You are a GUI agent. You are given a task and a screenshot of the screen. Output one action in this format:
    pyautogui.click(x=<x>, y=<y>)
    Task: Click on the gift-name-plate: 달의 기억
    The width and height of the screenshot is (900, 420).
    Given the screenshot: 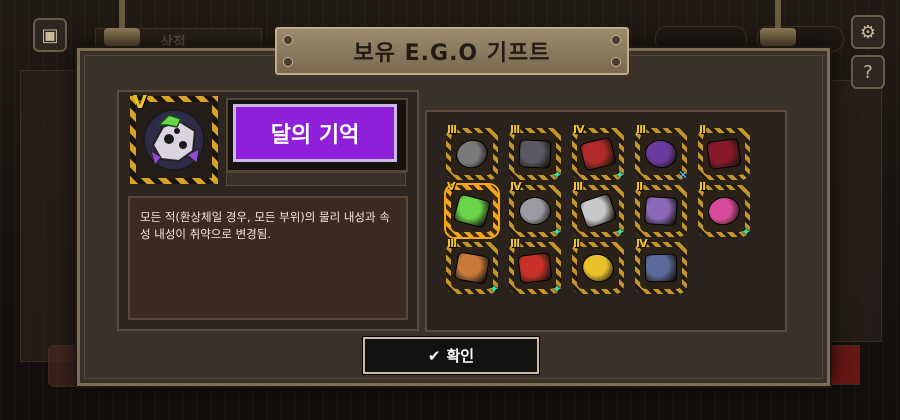 What is the action you would take?
    pyautogui.click(x=317, y=135)
    